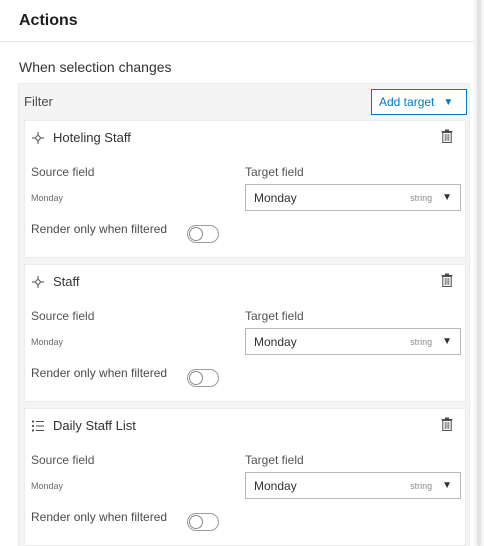  I want to click on panel-title: Actions, so click(48, 20).